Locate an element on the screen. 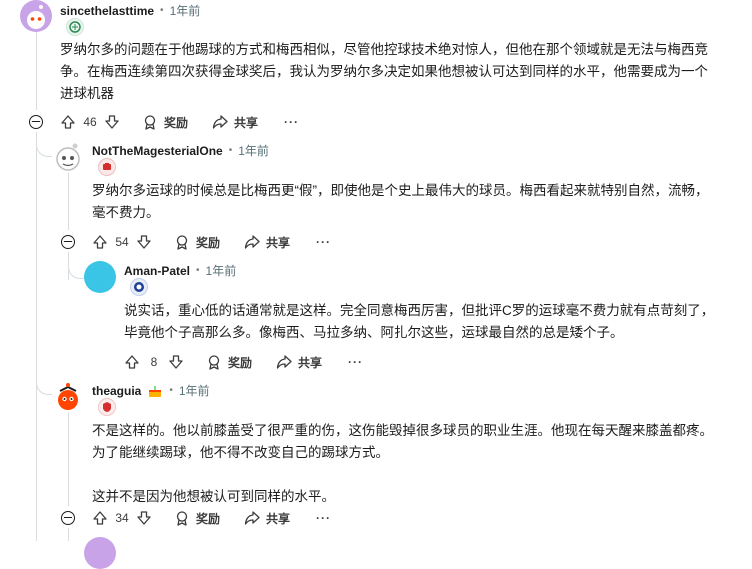  vote-score: 8 is located at coordinates (154, 362).